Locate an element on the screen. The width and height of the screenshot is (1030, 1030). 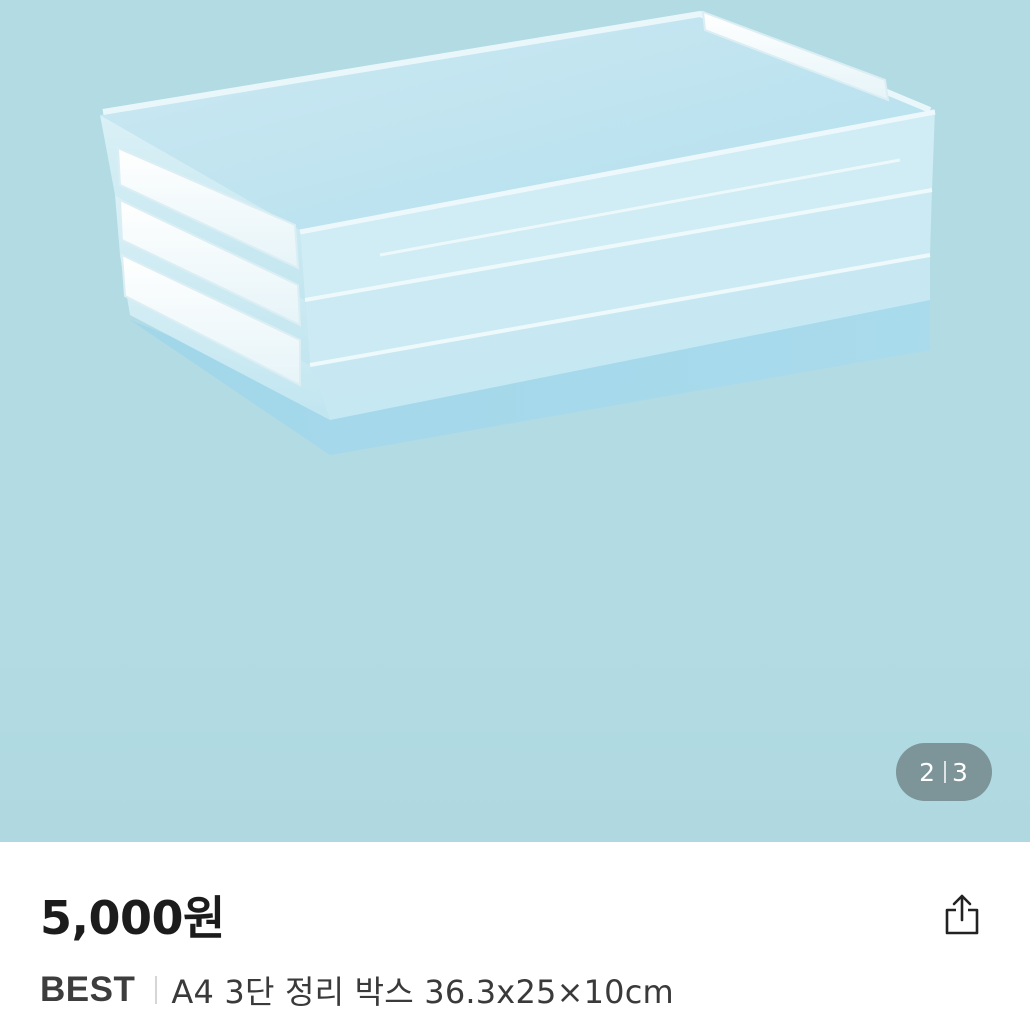
product-price: 5,000원 is located at coordinates (132, 918).